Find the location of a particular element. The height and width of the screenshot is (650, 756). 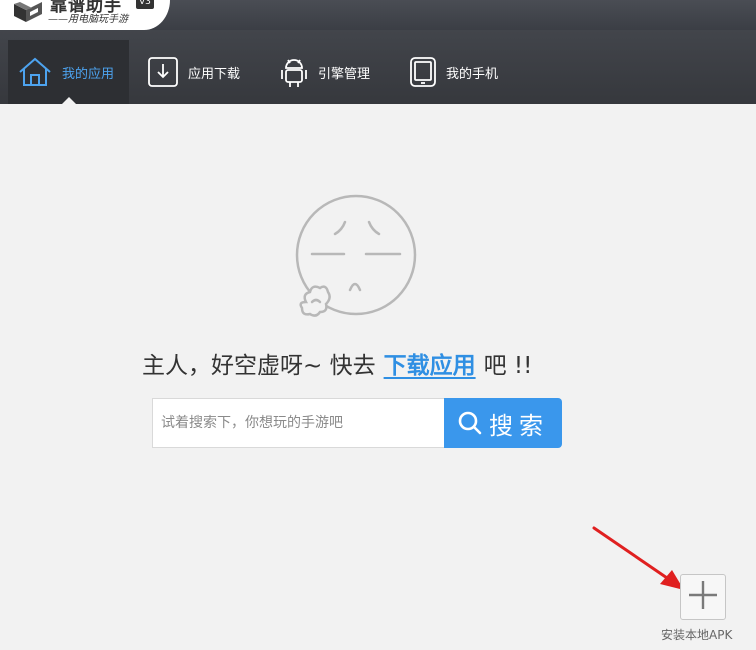

tab-my-phone-label: 我的手机 is located at coordinates (472, 74).